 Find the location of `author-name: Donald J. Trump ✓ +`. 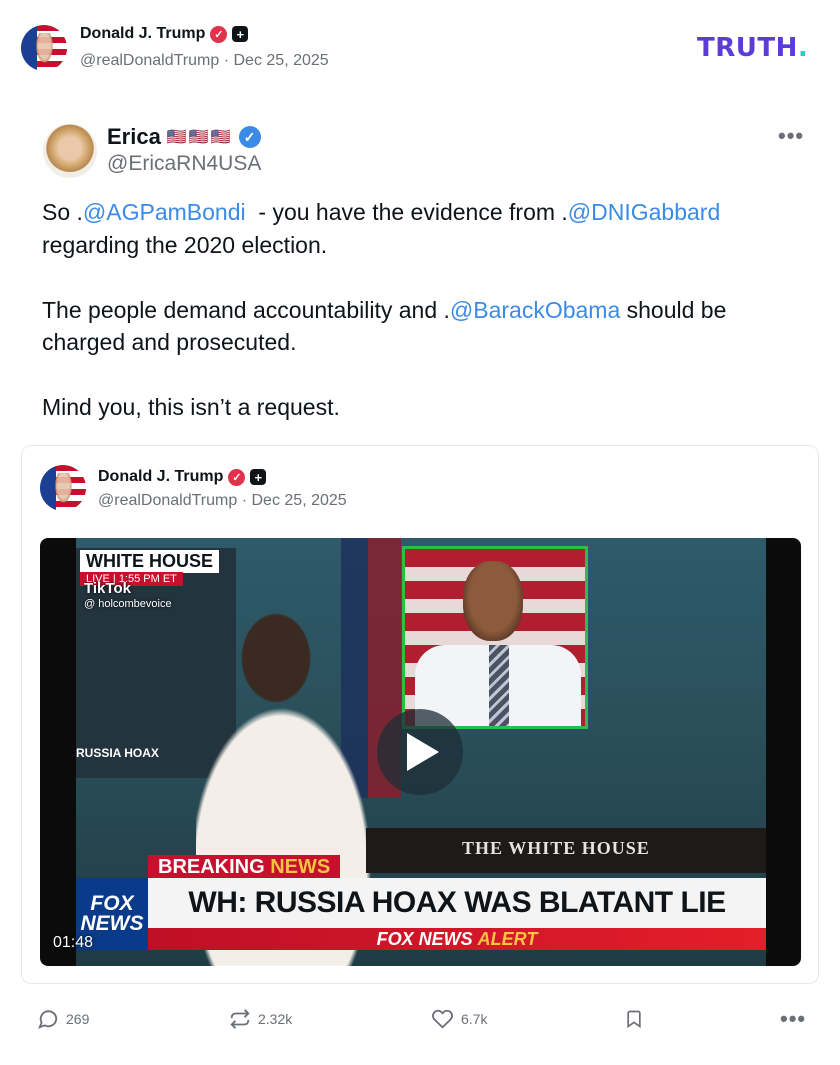

author-name: Donald J. Trump ✓ + is located at coordinates (164, 34).